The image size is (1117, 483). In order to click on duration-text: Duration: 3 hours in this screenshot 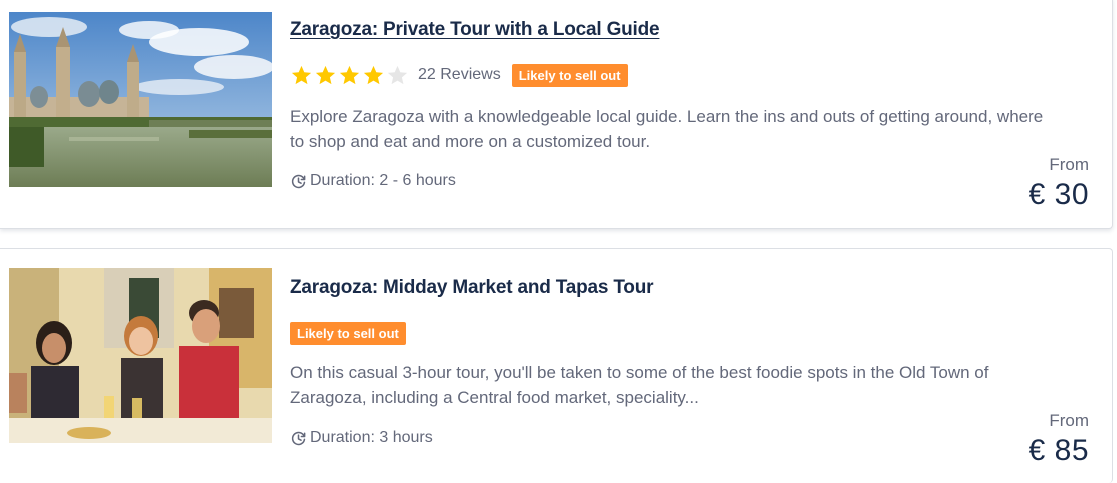, I will do `click(371, 437)`.